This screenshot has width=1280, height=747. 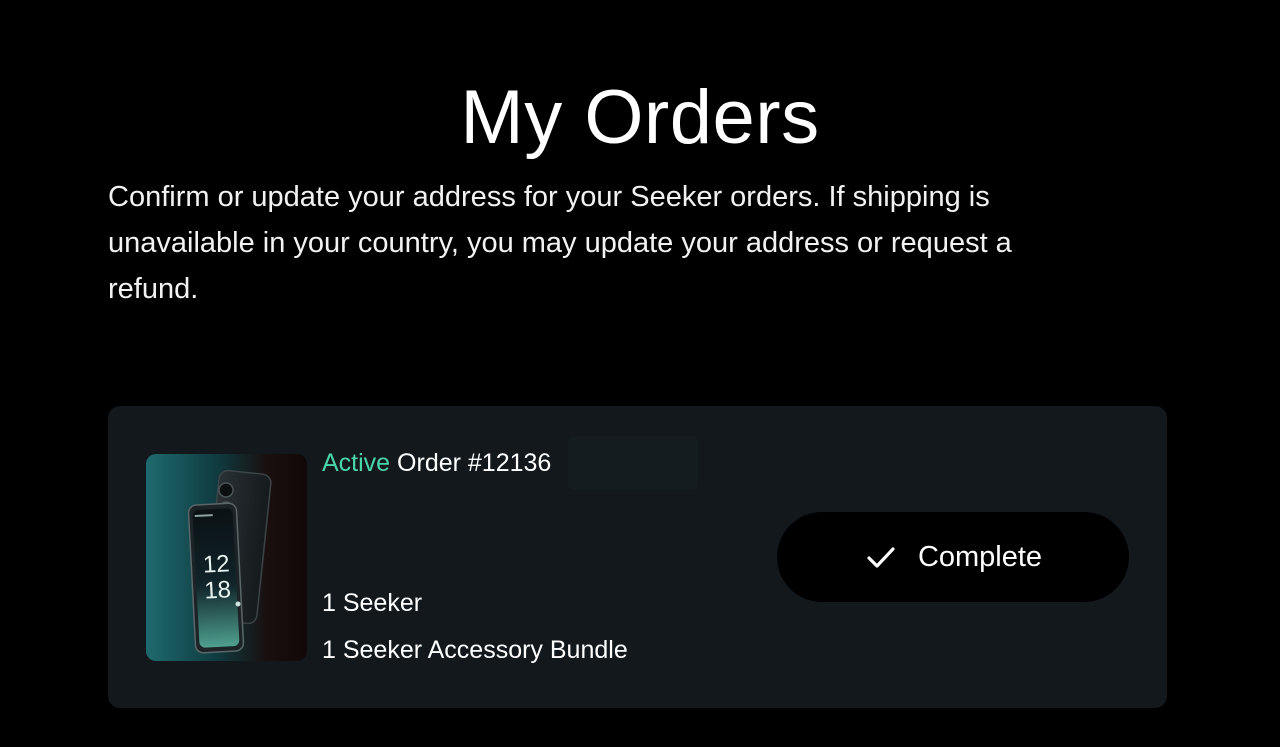 What do you see at coordinates (640, 117) in the screenshot?
I see `page-title: My Orders` at bounding box center [640, 117].